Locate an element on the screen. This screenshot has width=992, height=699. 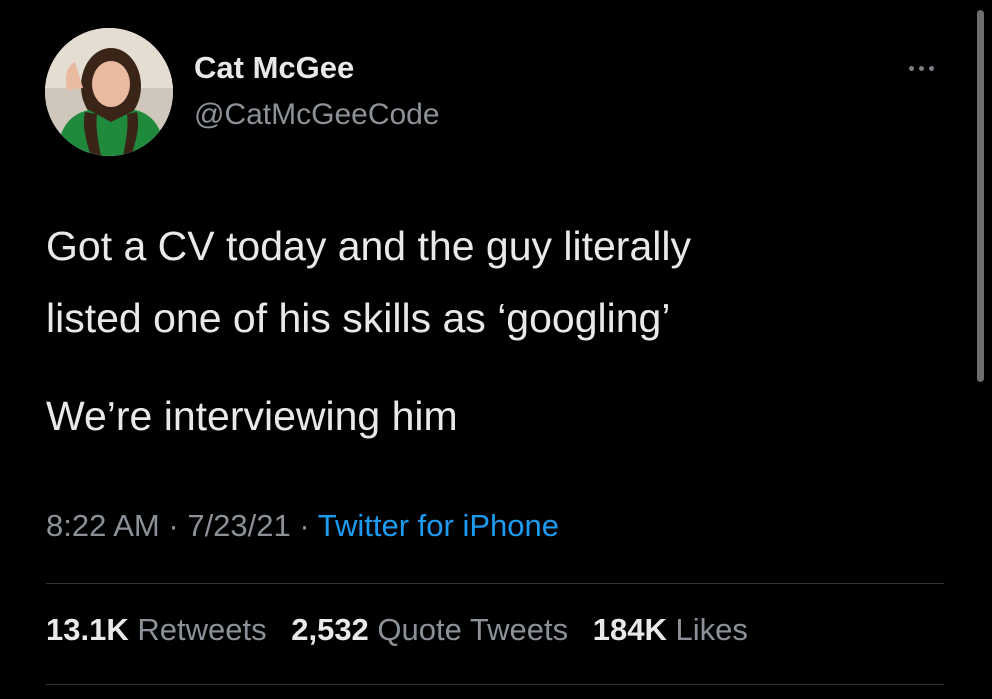
retweets-stat: 13.1K Retweets is located at coordinates (156, 629).